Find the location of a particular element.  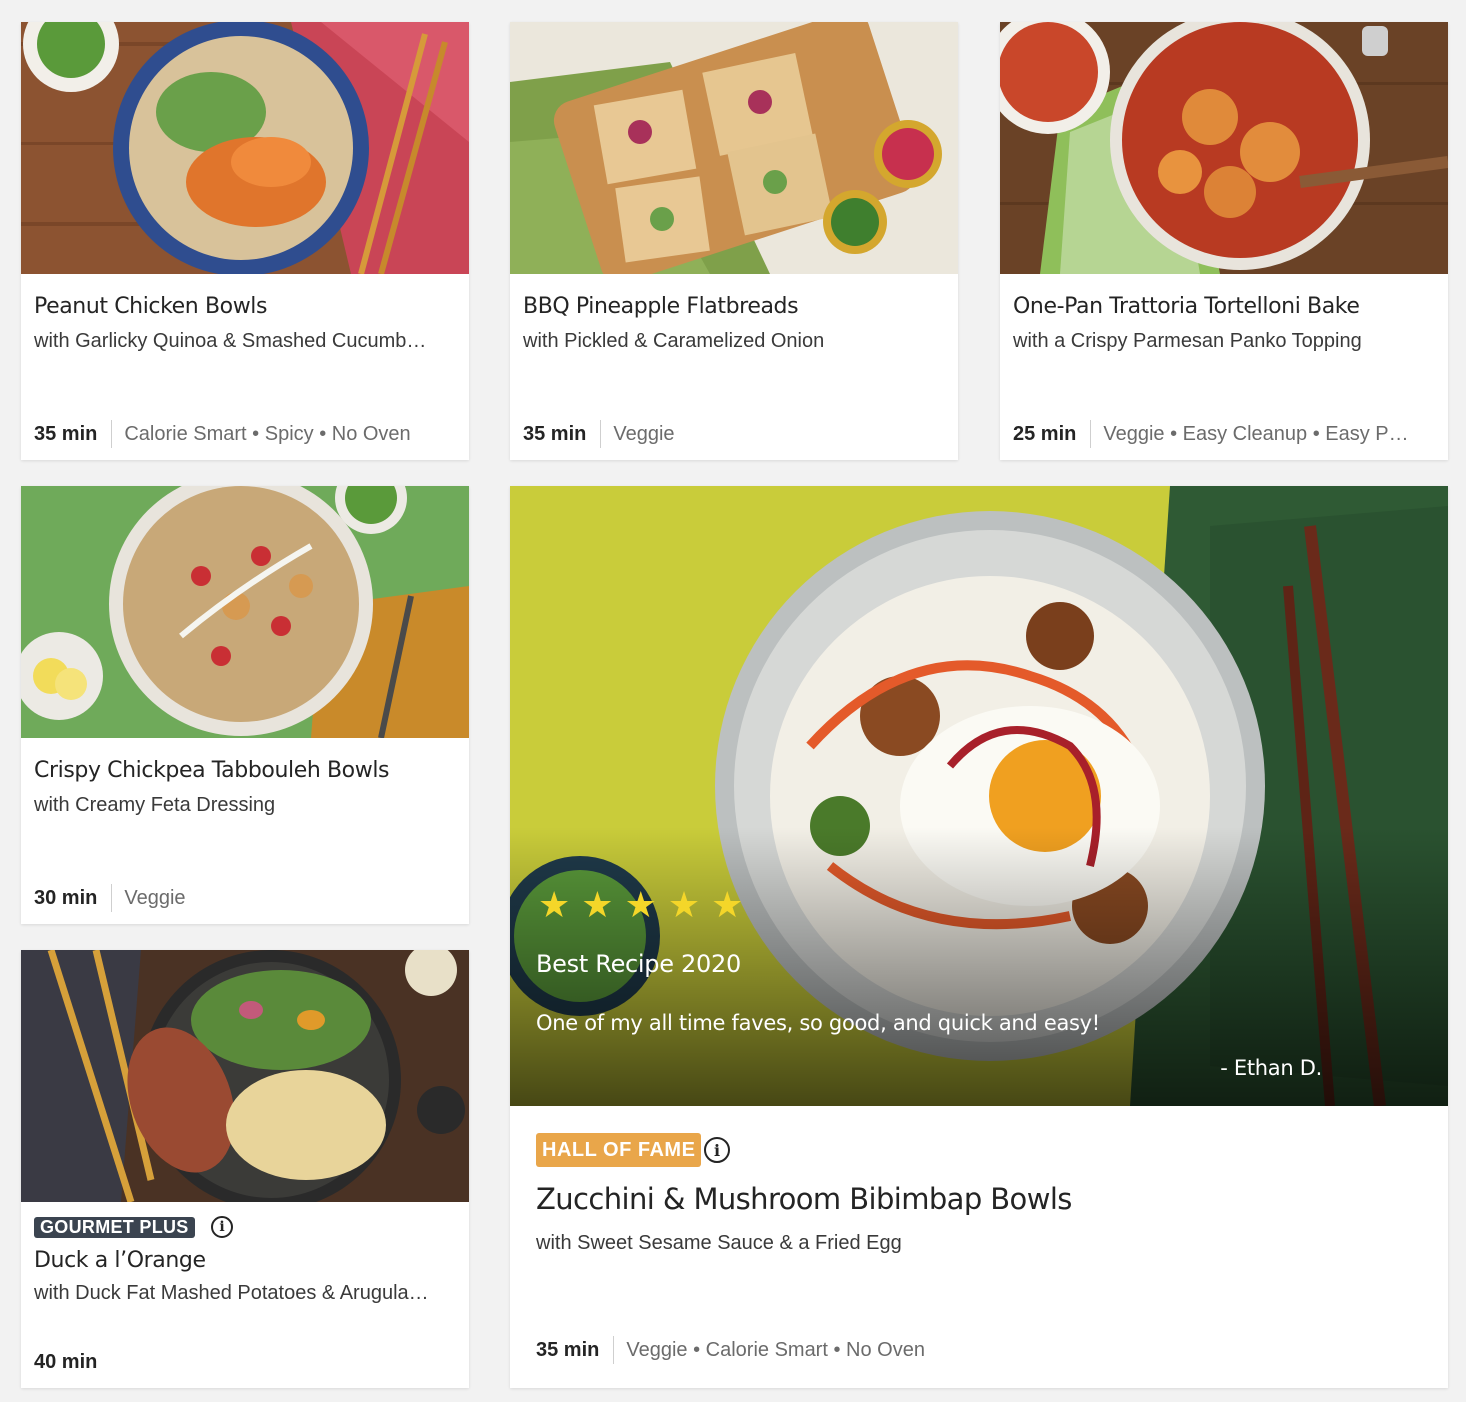

recipe-subtitle: with a Crispy Parmesan Panko Topping is located at coordinates (1187, 341).